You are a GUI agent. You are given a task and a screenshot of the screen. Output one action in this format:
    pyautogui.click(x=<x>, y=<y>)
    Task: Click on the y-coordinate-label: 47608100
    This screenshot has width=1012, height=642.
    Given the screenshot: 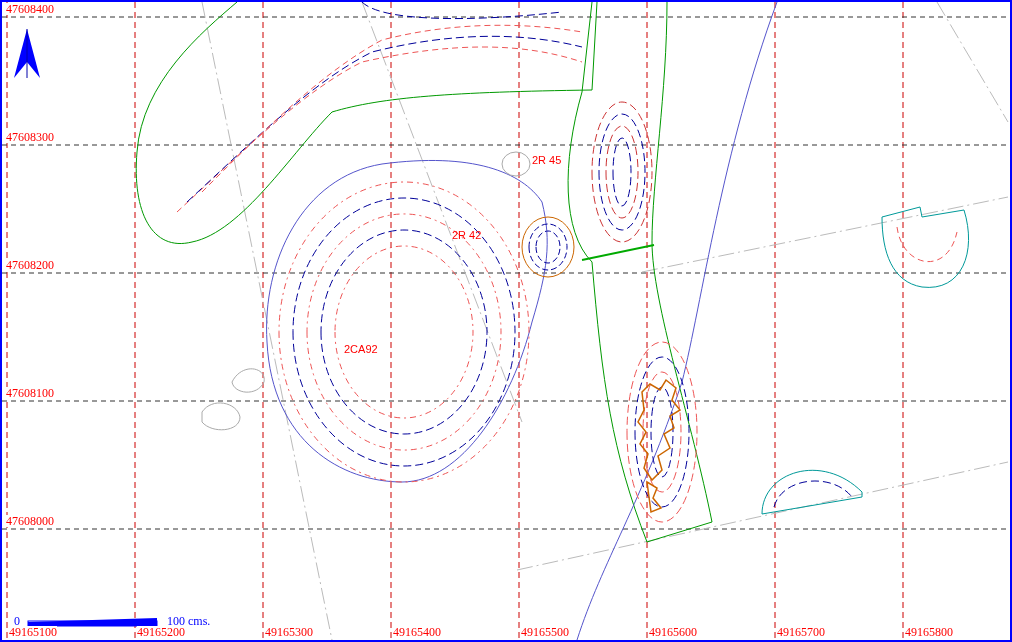 What is the action you would take?
    pyautogui.click(x=30, y=393)
    